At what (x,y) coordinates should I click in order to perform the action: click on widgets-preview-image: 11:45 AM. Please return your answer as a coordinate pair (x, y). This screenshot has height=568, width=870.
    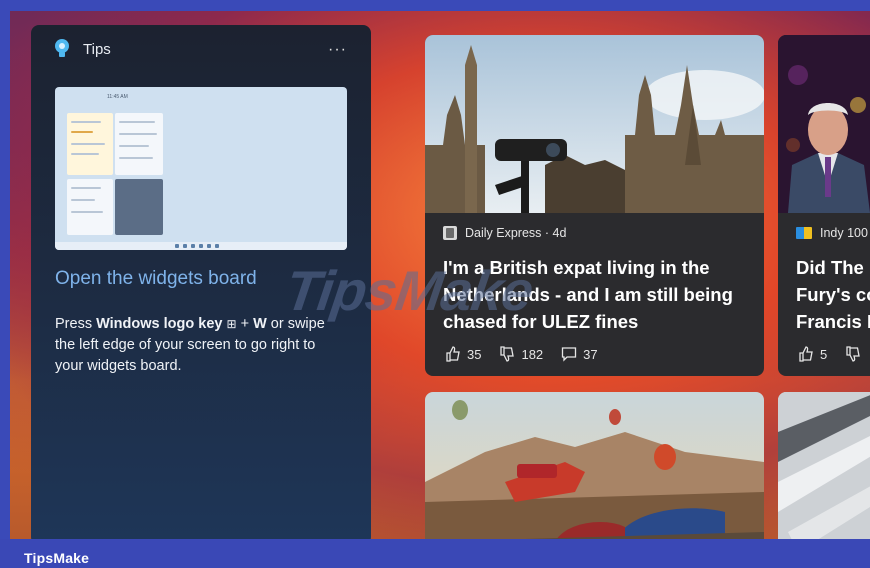
    Looking at the image, I should click on (201, 168).